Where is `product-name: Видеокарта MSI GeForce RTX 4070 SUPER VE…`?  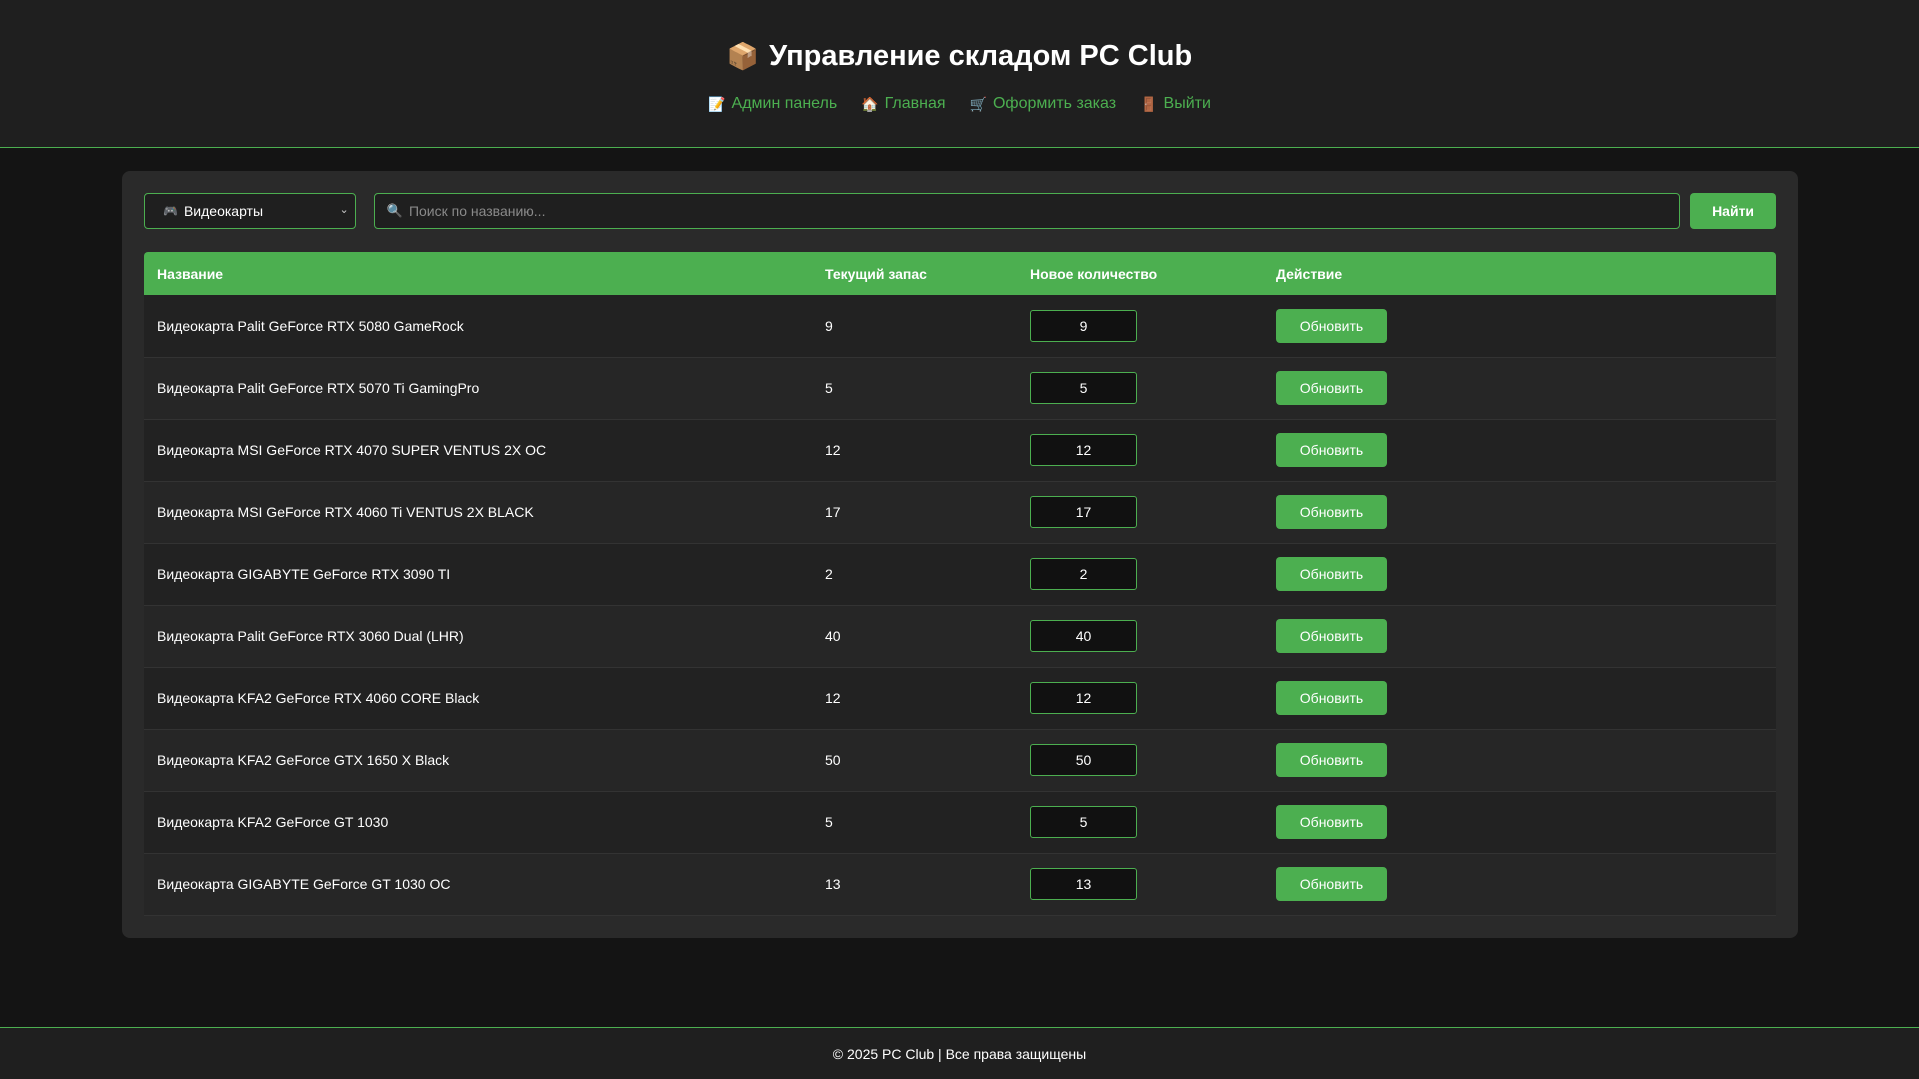 product-name: Видеокарта MSI GeForce RTX 4070 SUPER VE… is located at coordinates (352, 450).